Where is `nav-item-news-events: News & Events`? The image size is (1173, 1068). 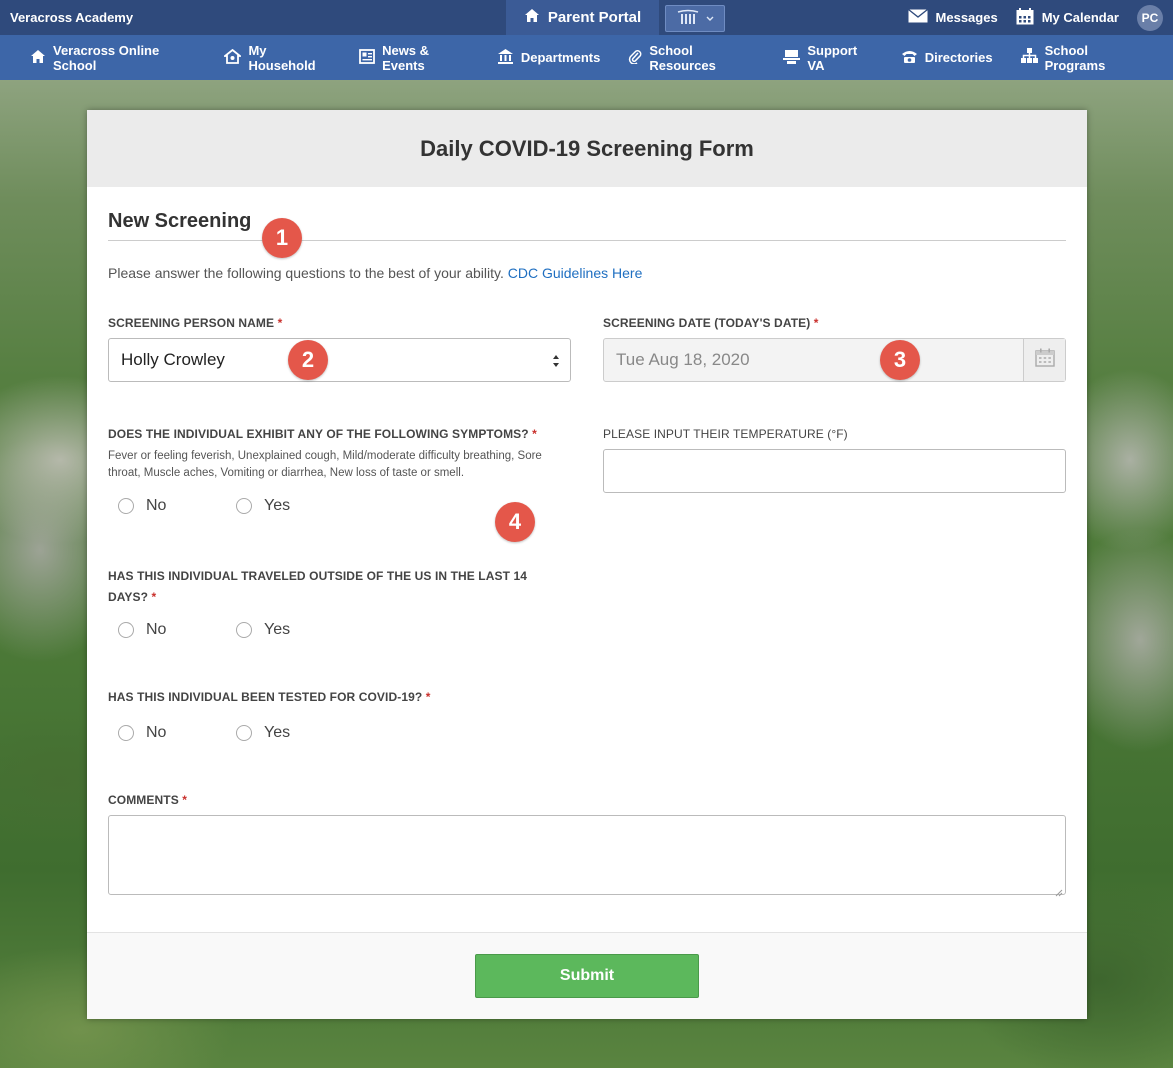 nav-item-news-events: News & Events is located at coordinates (414, 58).